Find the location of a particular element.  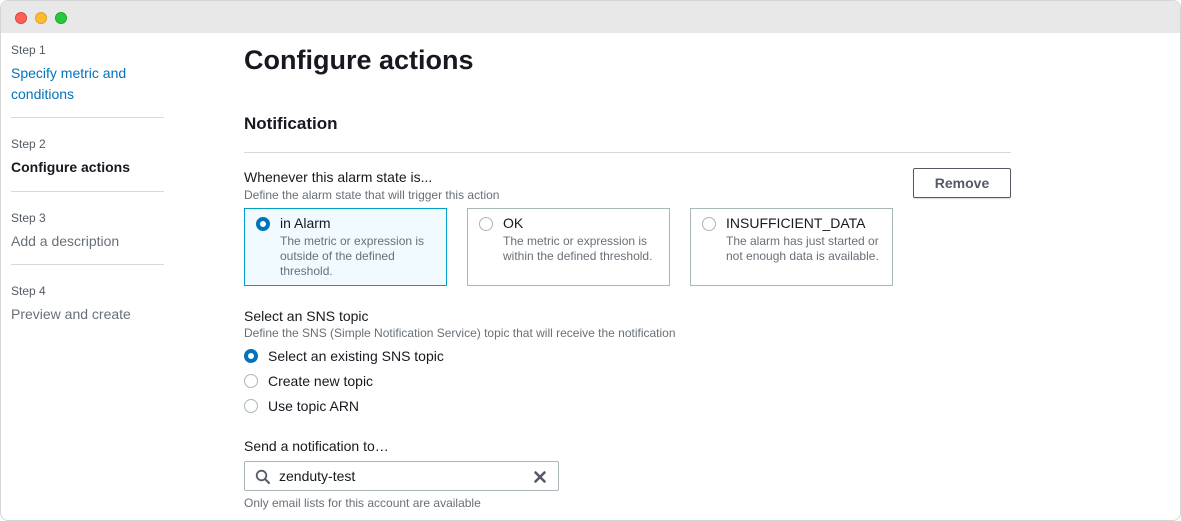

topic-search-input is located at coordinates (404, 476).